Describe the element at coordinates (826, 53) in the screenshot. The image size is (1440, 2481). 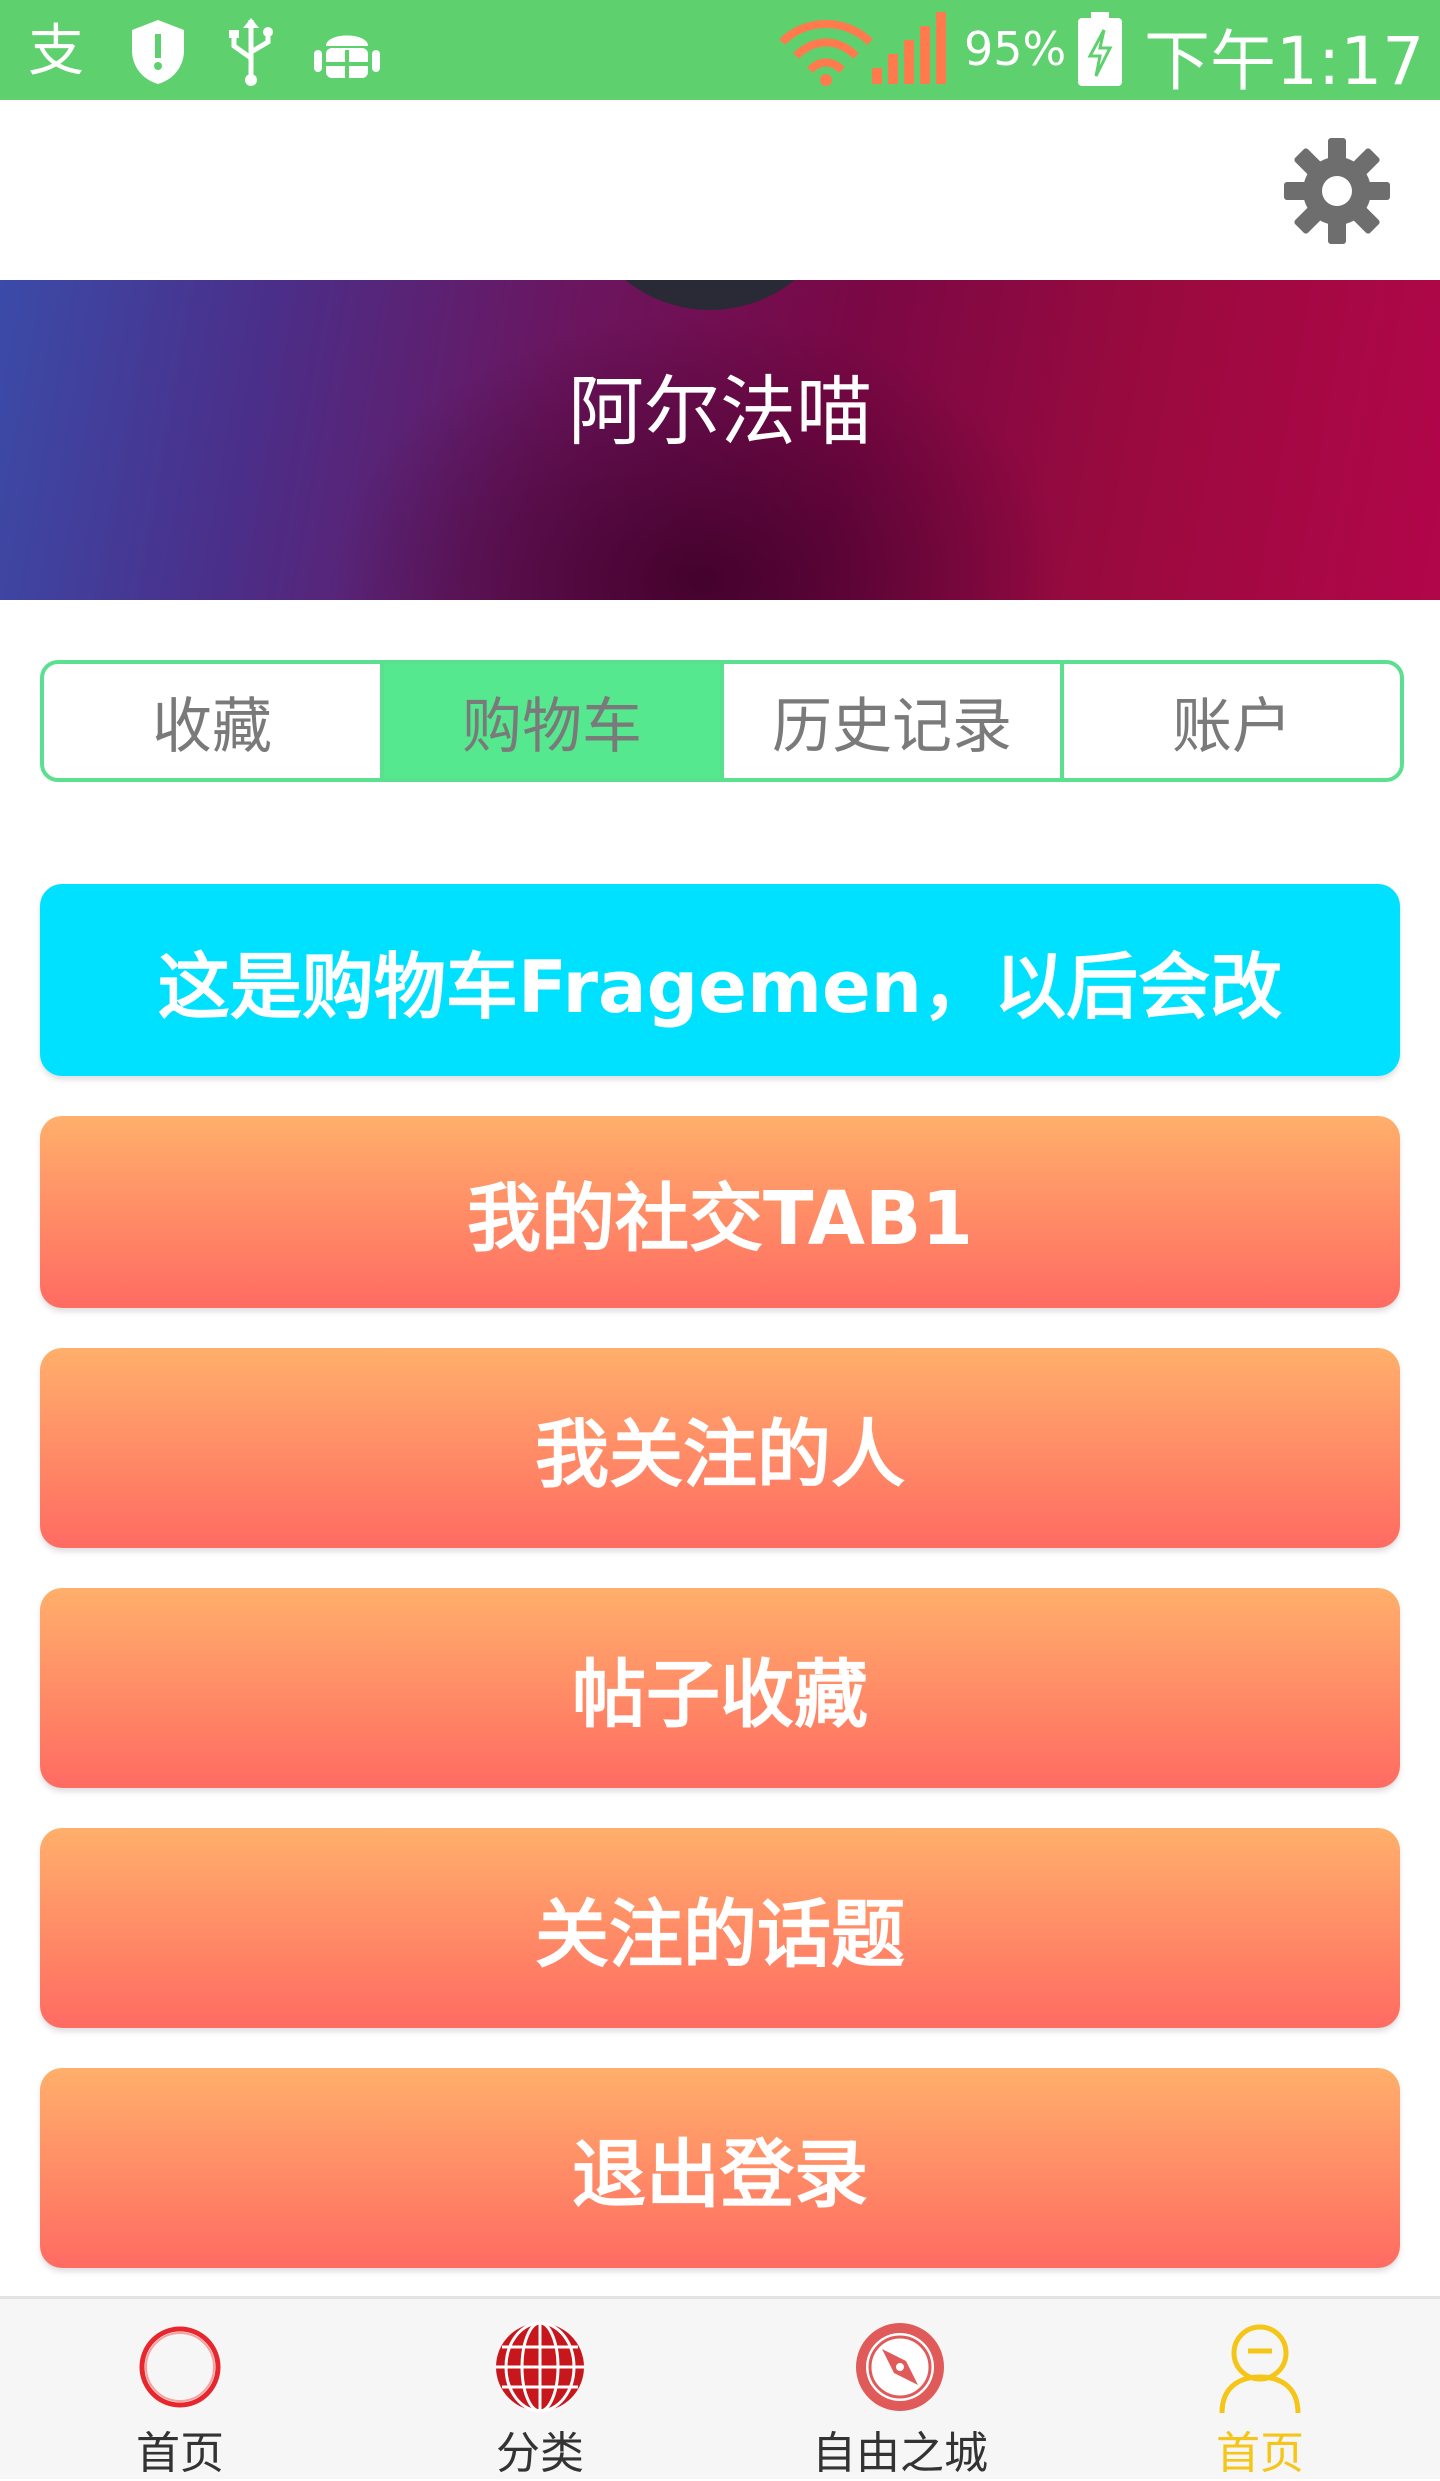
I see `wifi-icon` at that location.